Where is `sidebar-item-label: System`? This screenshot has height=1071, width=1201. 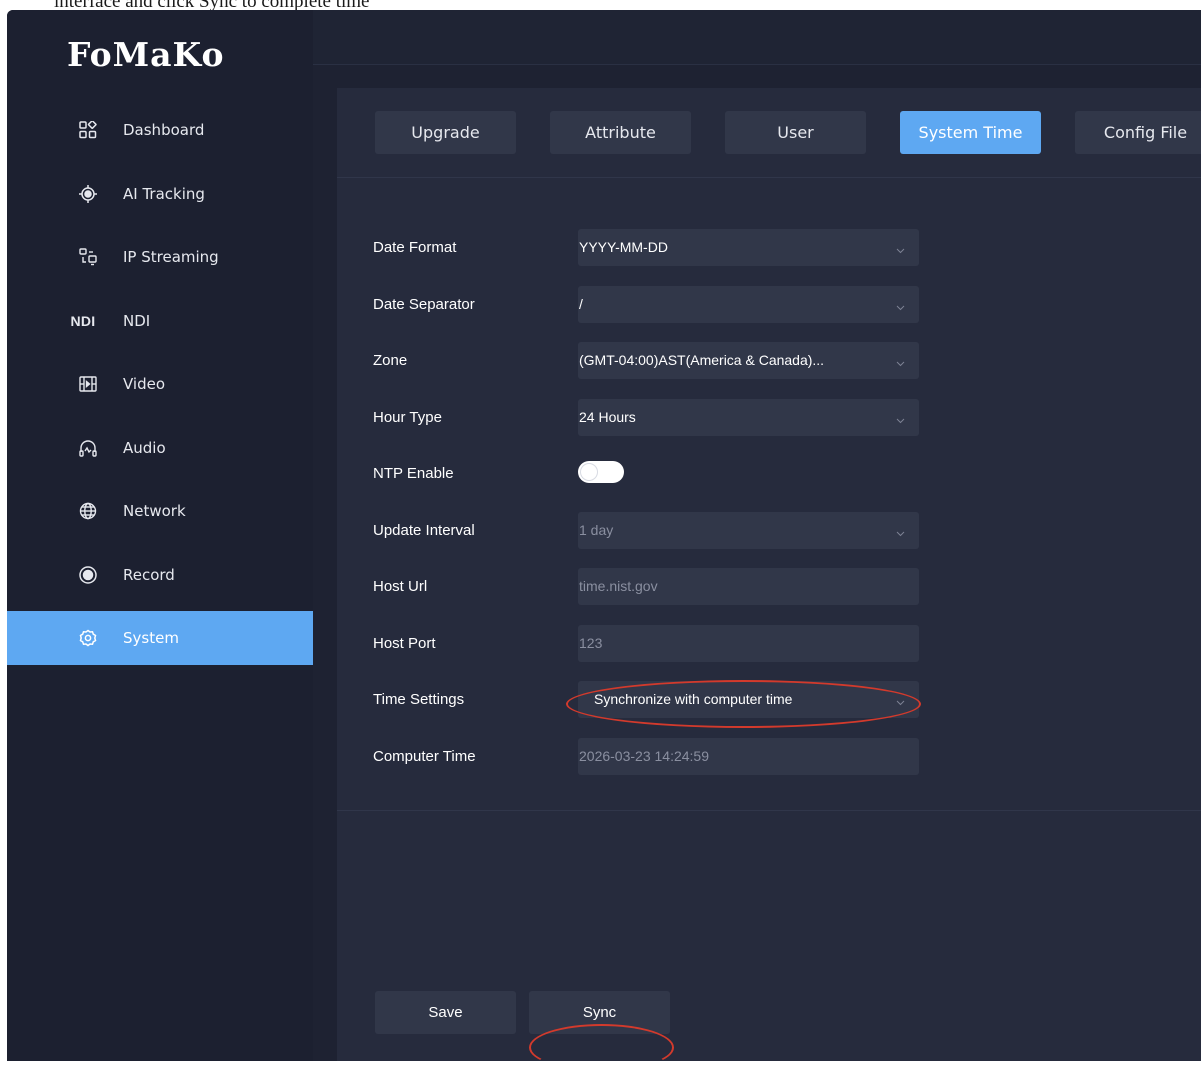 sidebar-item-label: System is located at coordinates (151, 638).